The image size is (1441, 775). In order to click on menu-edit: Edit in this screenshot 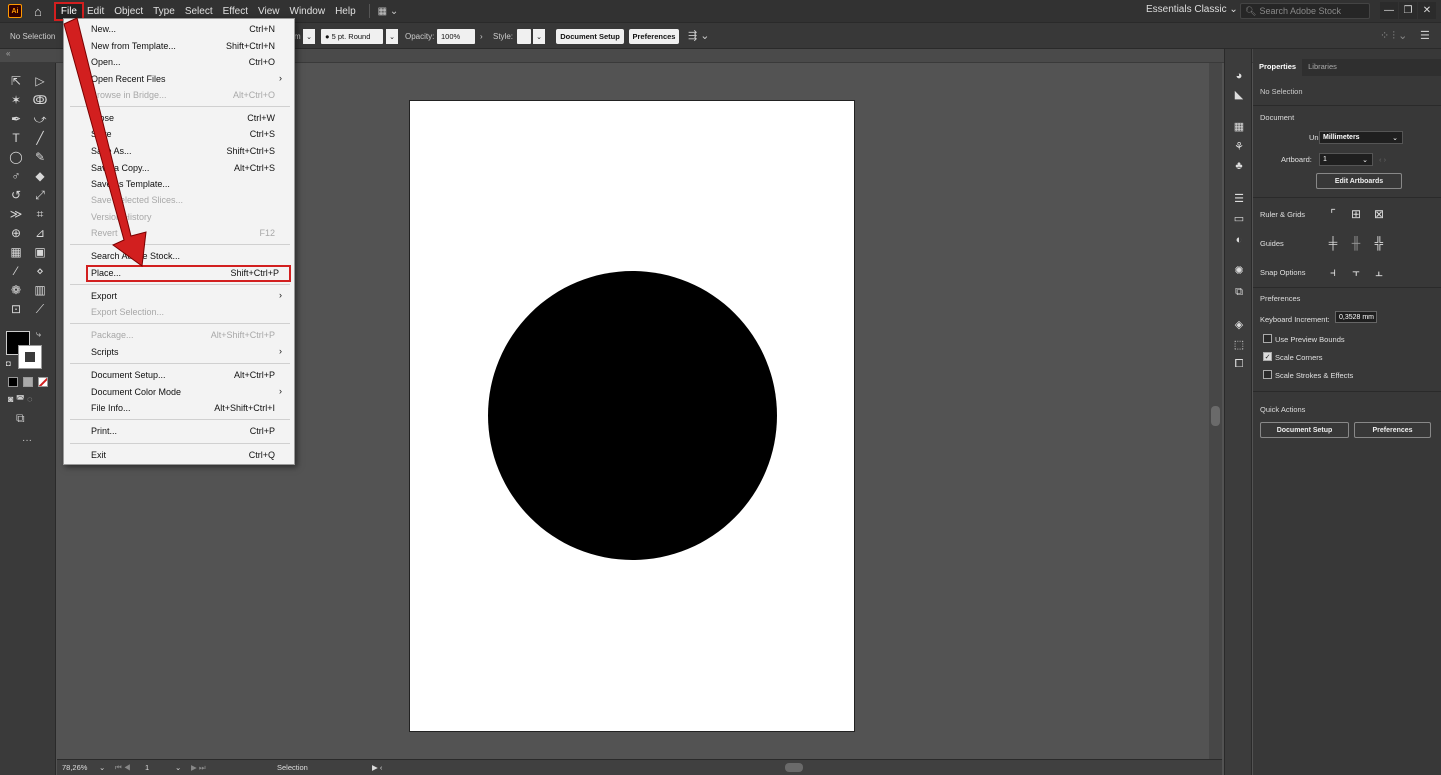, I will do `click(95, 11)`.